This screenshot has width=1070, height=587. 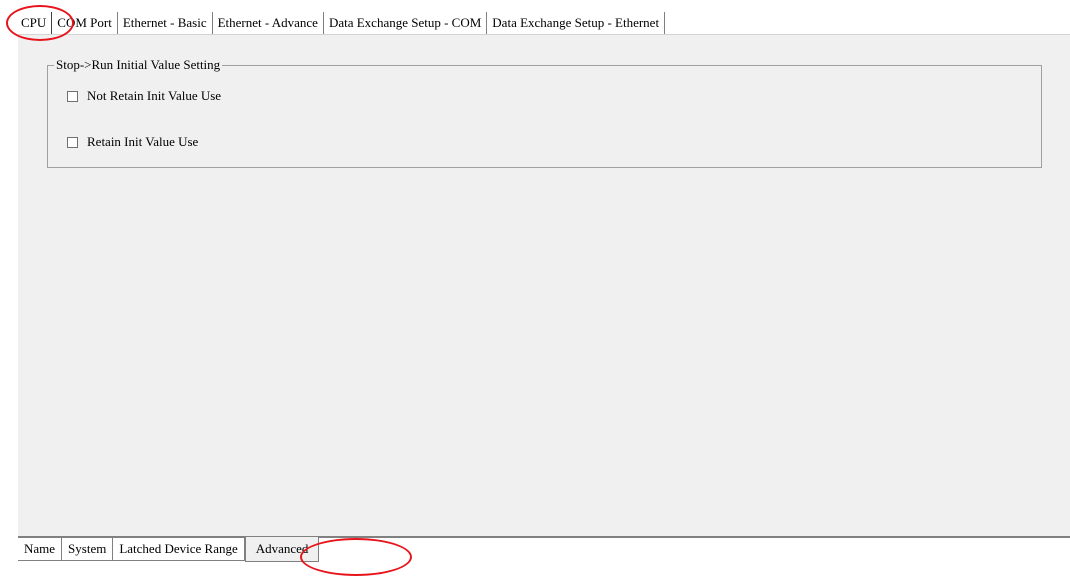 I want to click on tab-latched-device-range: Latched Device Range, so click(x=179, y=549).